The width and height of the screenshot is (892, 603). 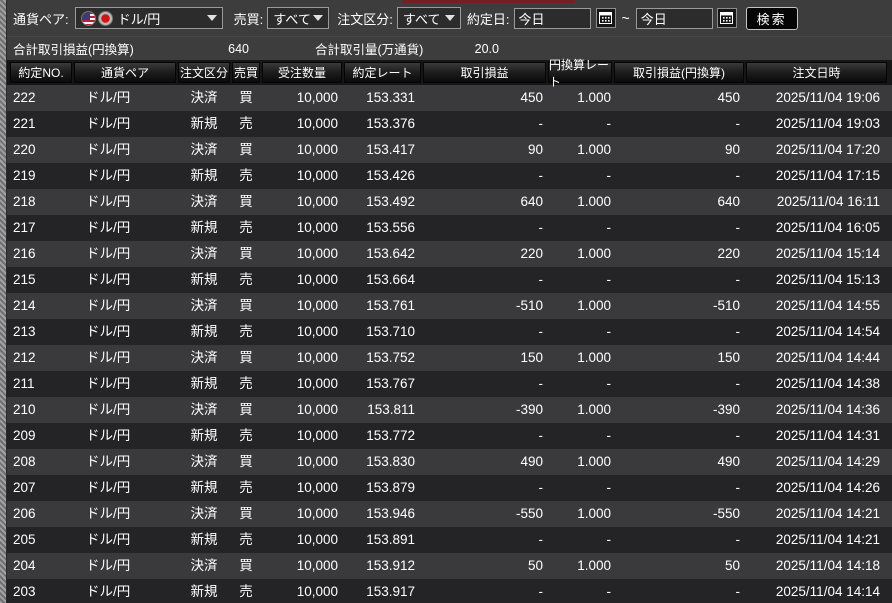 I want to click on order-type-select: すべて, so click(x=428, y=18).